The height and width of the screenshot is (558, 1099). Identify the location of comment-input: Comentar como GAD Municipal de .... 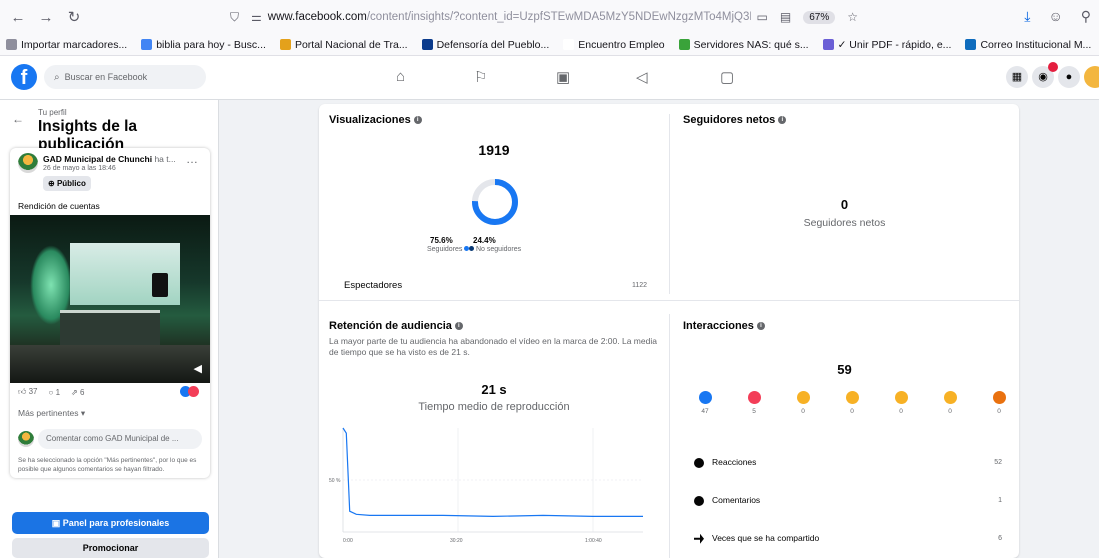
(120, 439).